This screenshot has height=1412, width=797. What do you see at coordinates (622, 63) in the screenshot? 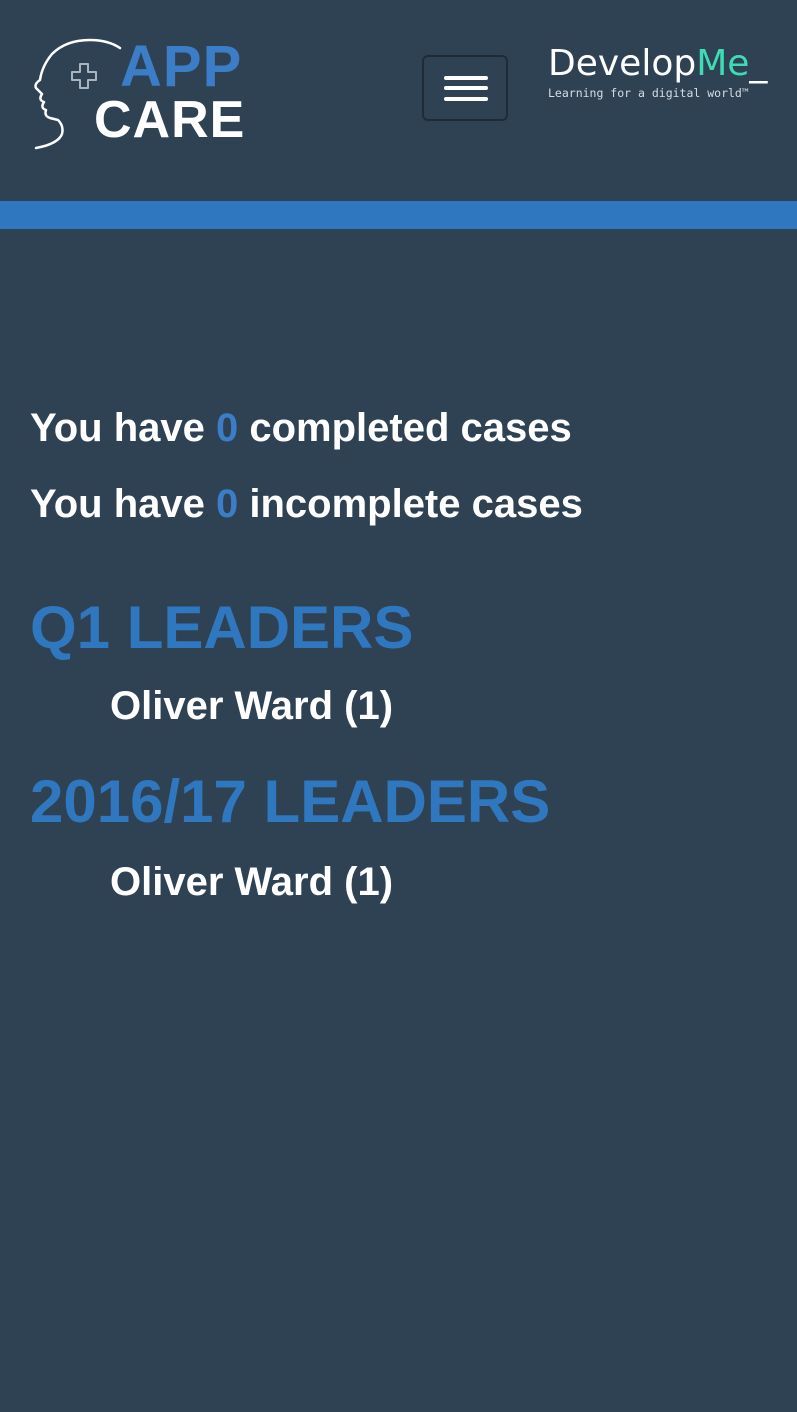
I see `brand-name-develop: Develop` at bounding box center [622, 63].